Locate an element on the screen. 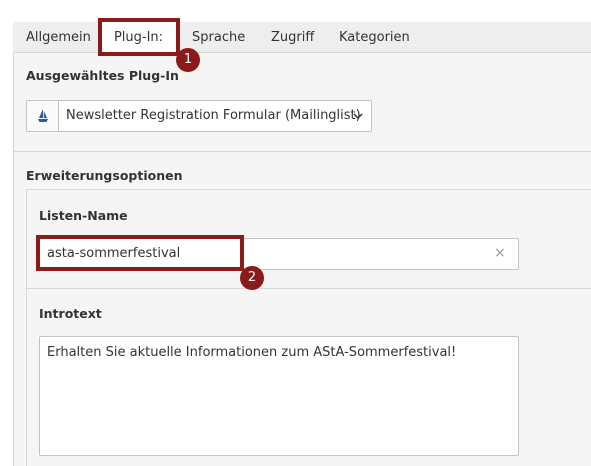 The image size is (591, 466). extension-section-title: Erweiterungsoptionen is located at coordinates (104, 175).